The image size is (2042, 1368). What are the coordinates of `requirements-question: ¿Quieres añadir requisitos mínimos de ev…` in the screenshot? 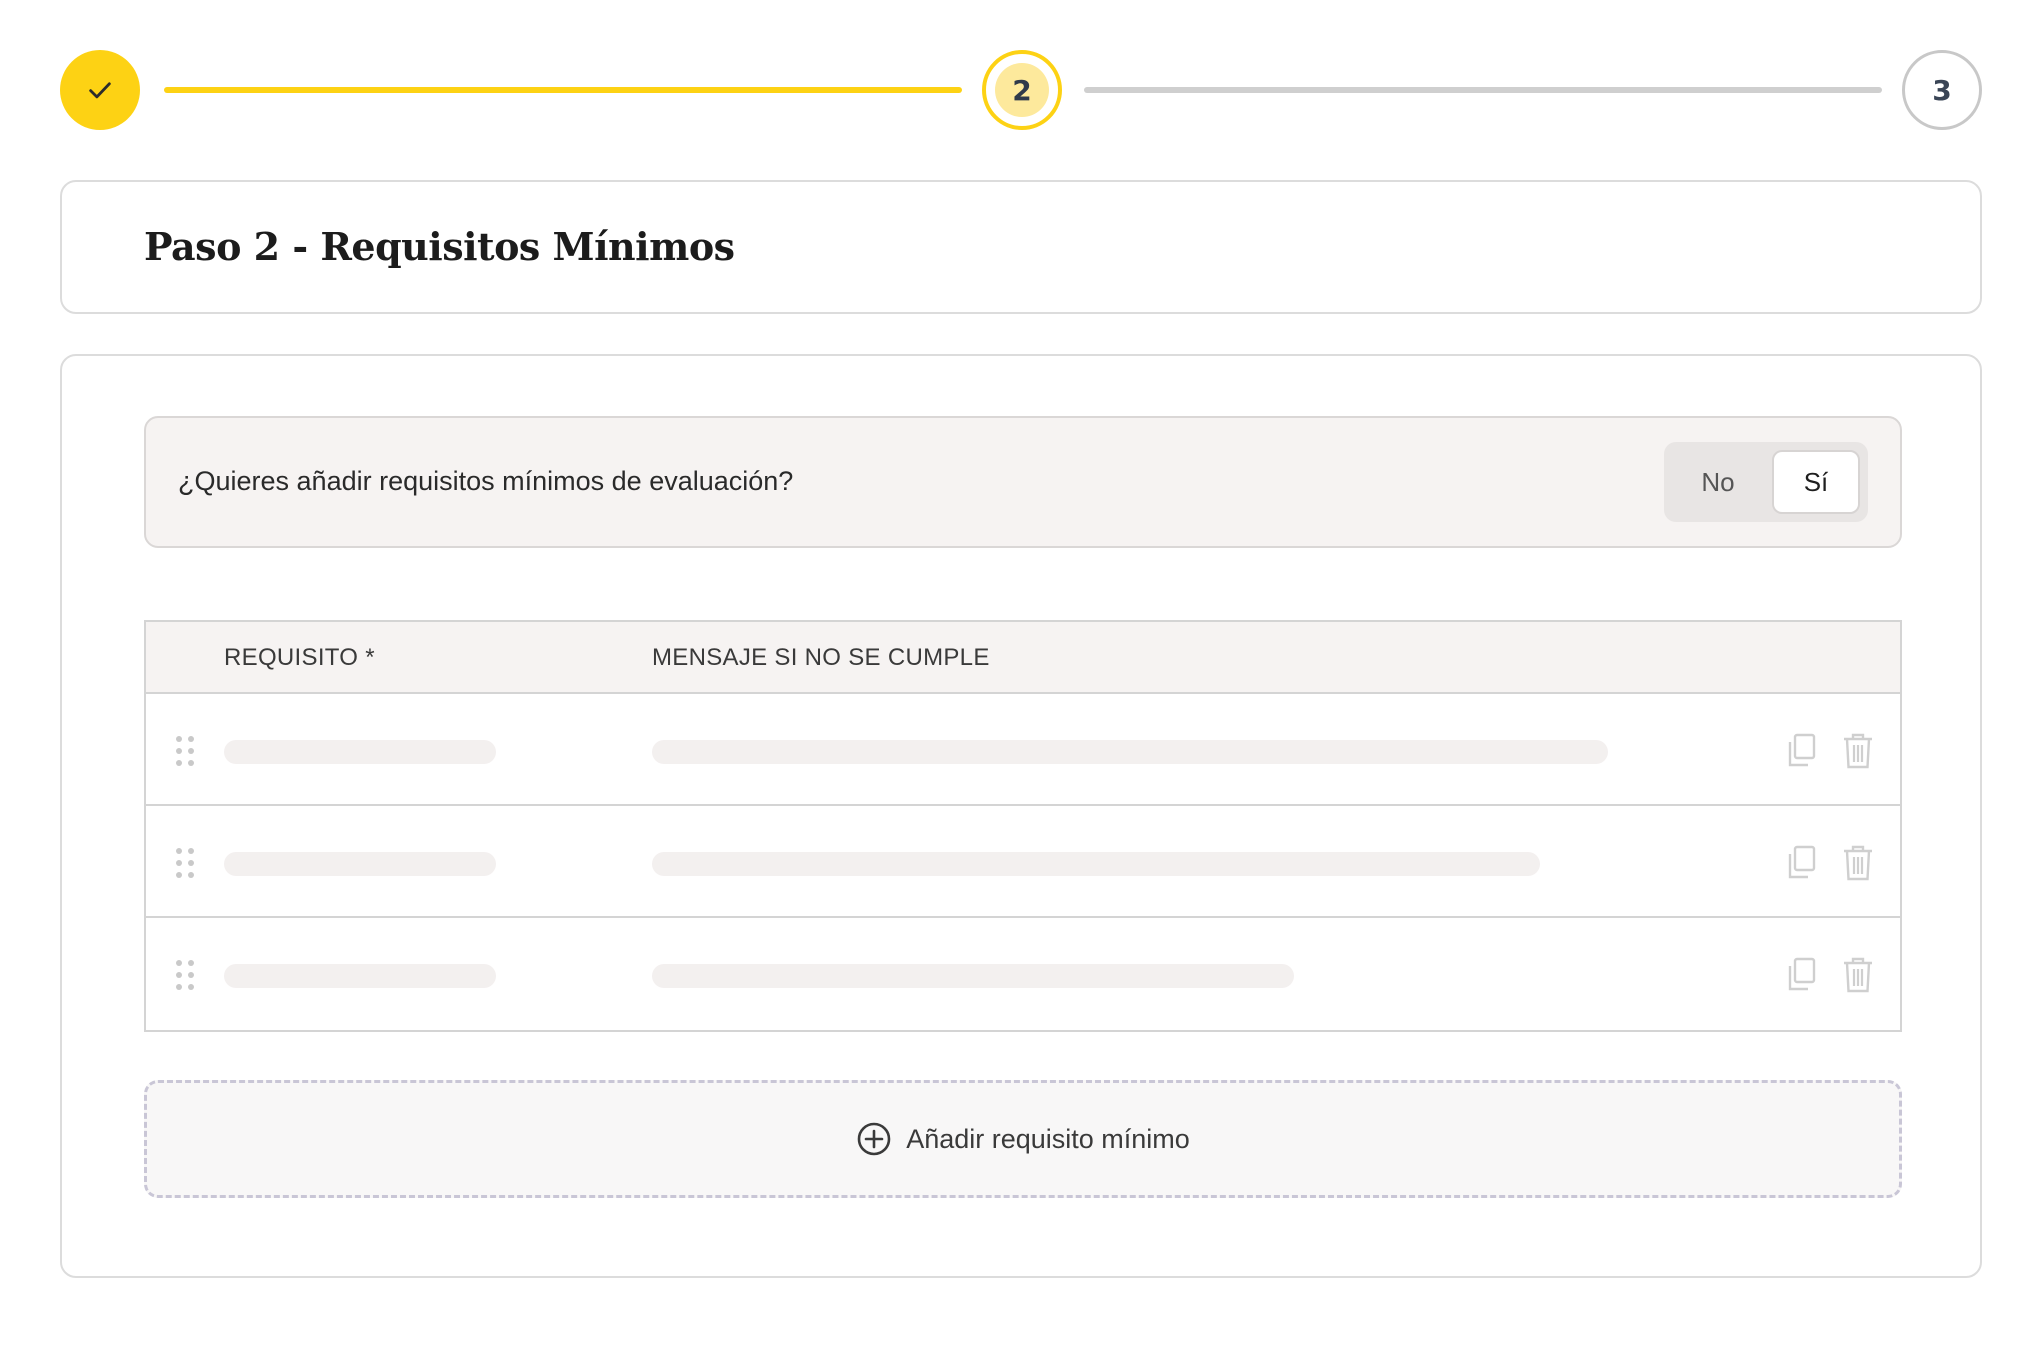 It's located at (1023, 482).